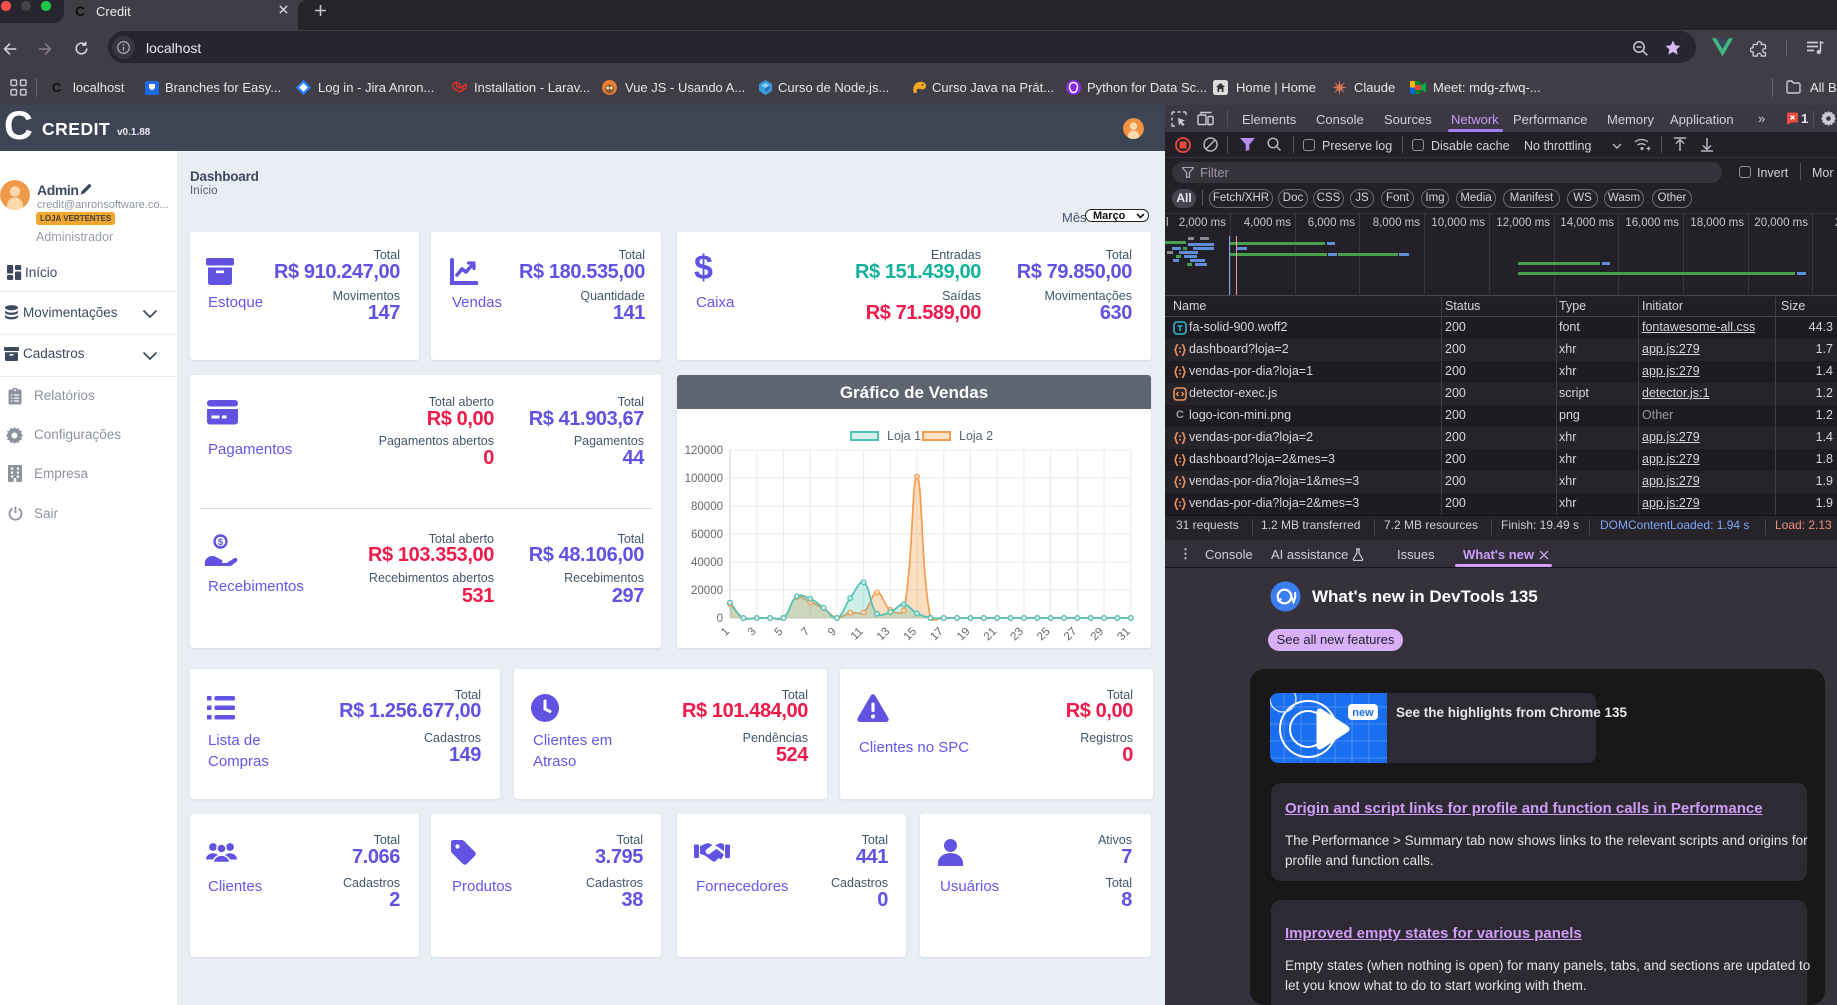  What do you see at coordinates (937, 635) in the screenshot?
I see `svg-text: 17` at bounding box center [937, 635].